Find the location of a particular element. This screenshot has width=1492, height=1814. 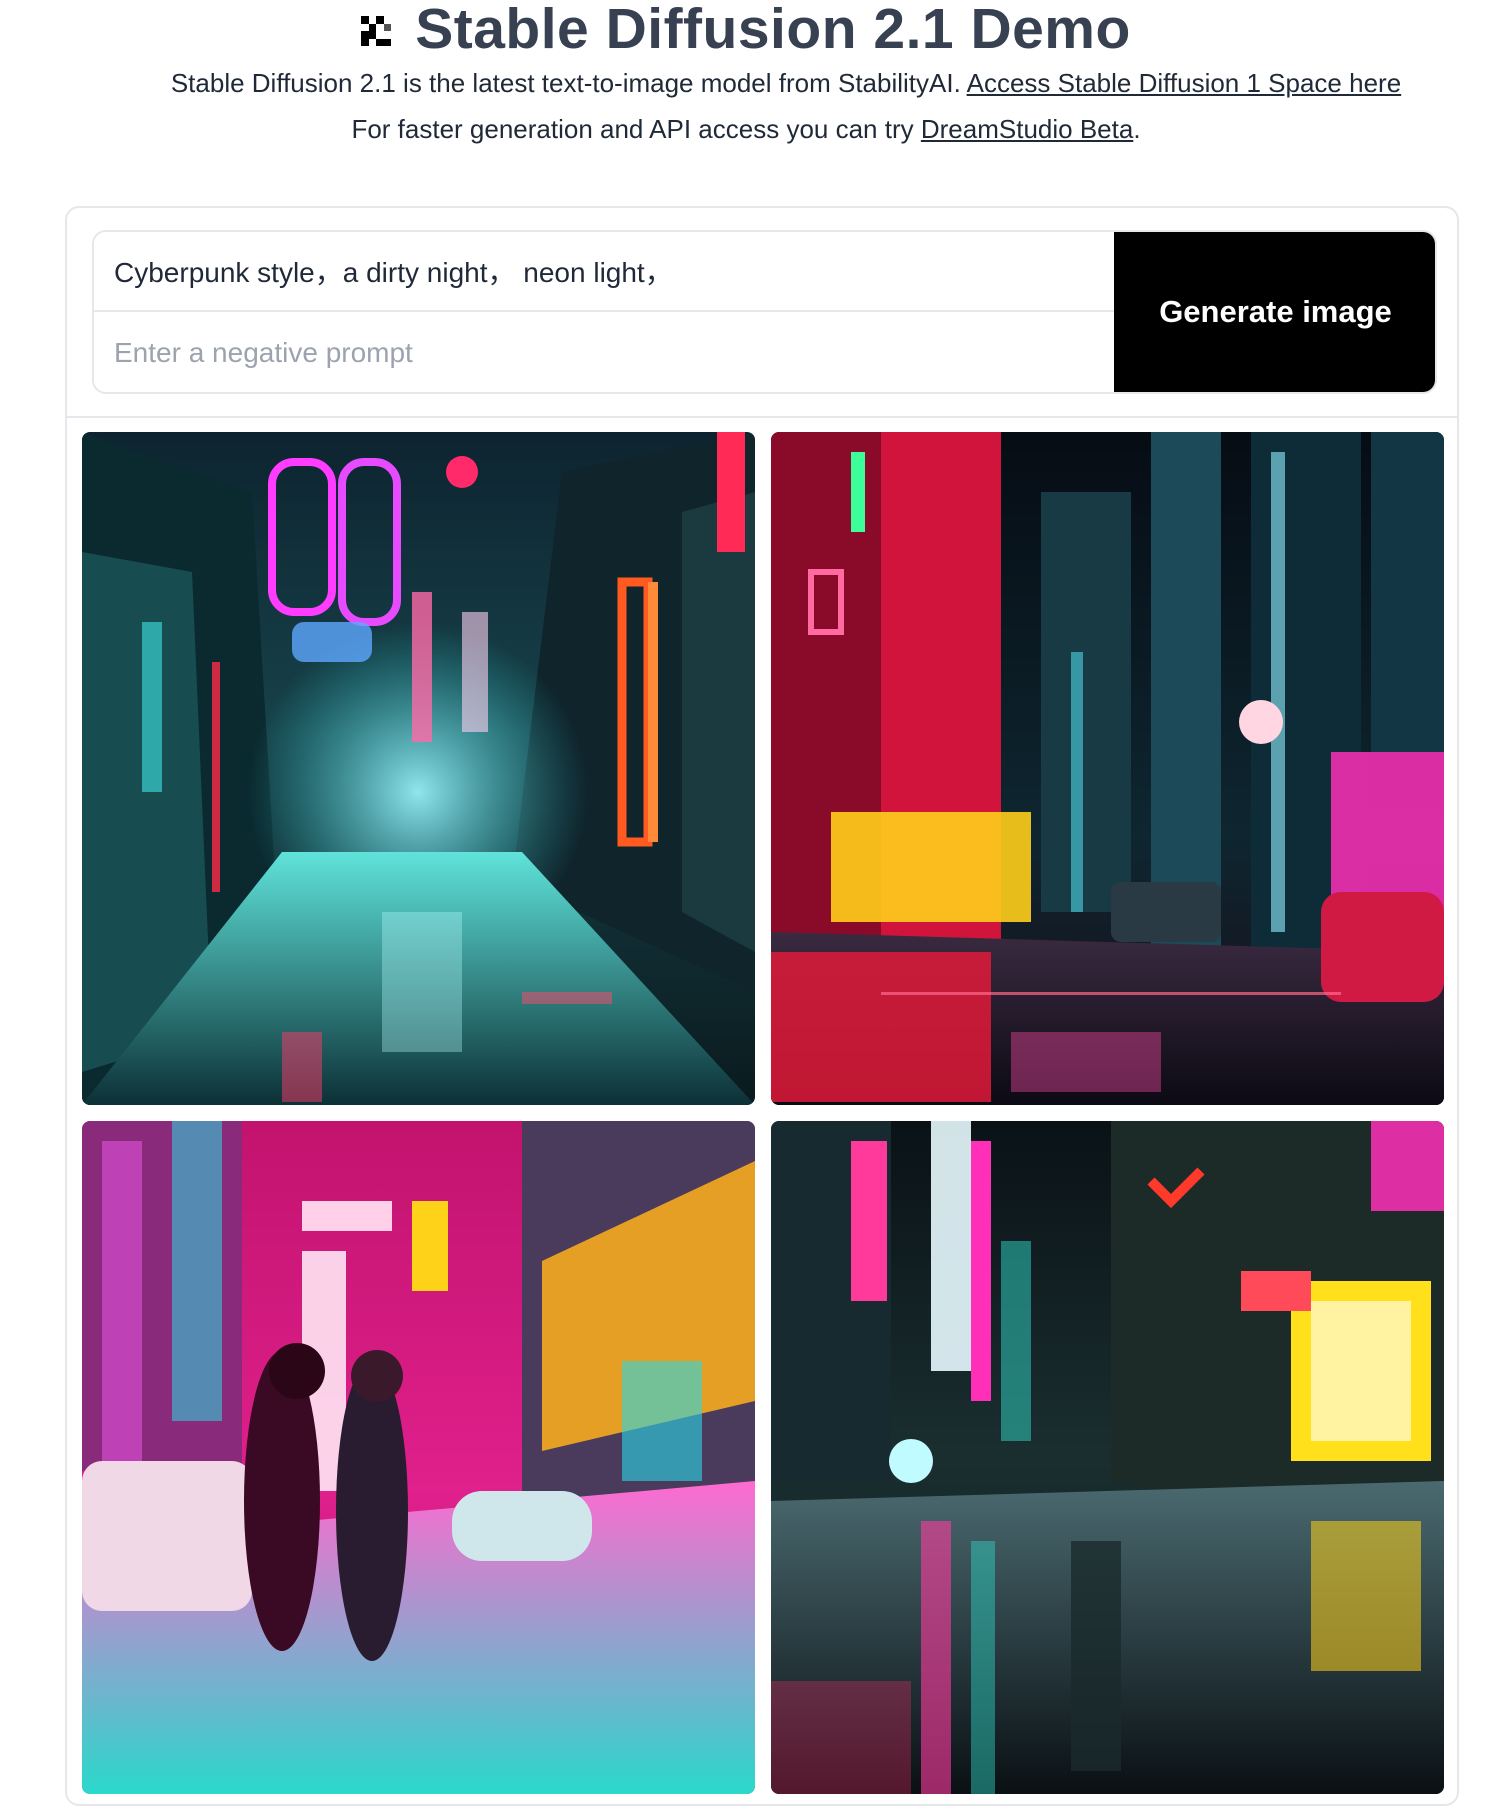

sd1-space-link: Access Stable Diffusion 1 Space here is located at coordinates (1184, 83).